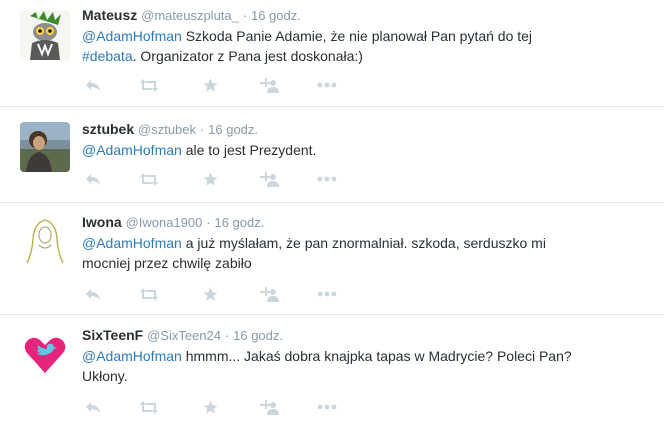 This screenshot has height=425, width=664. I want to click on photo-person-avatar-icon, so click(45, 147).